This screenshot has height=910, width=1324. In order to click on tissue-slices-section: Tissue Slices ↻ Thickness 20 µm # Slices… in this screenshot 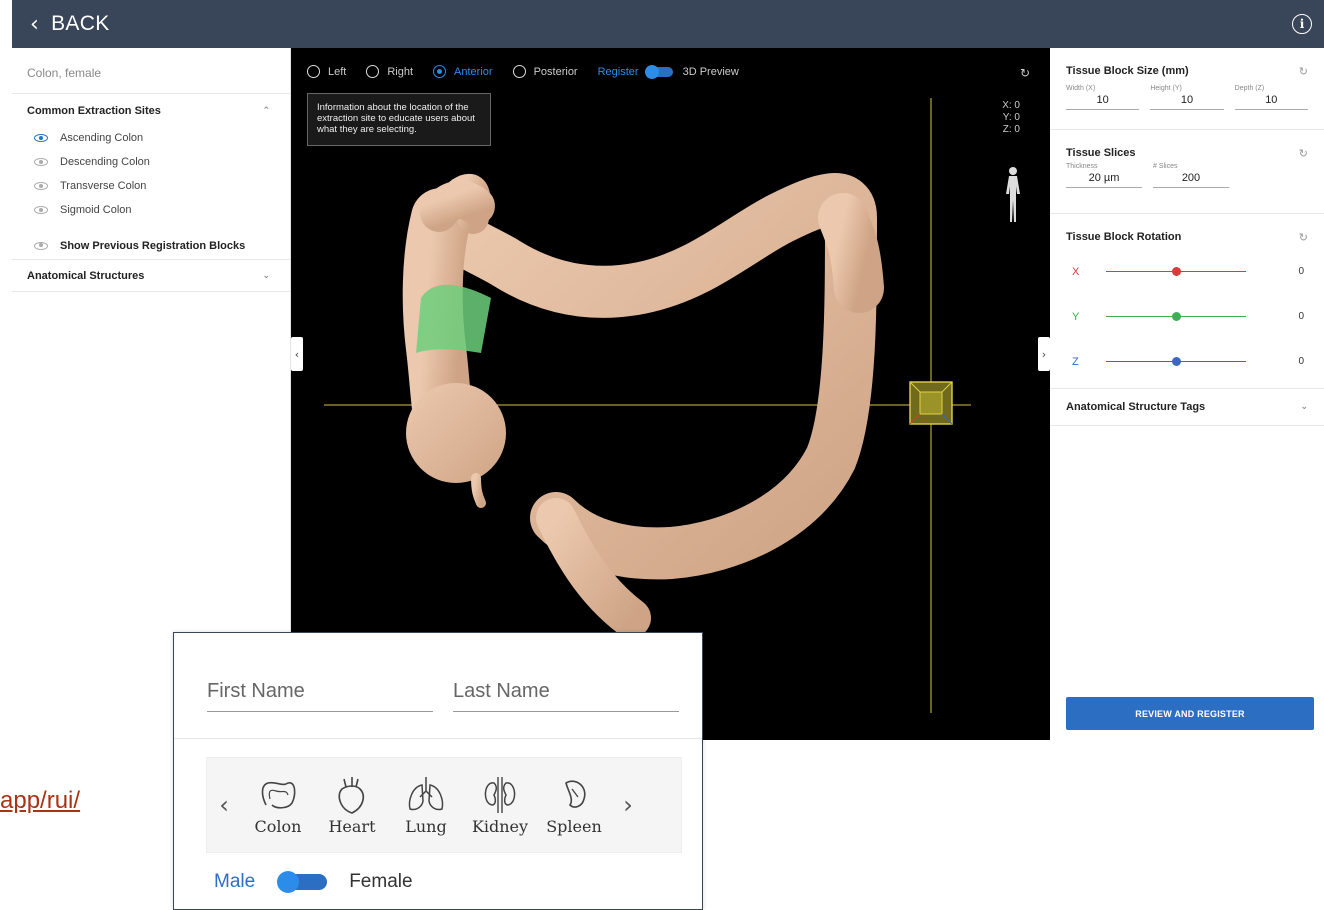, I will do `click(1187, 172)`.